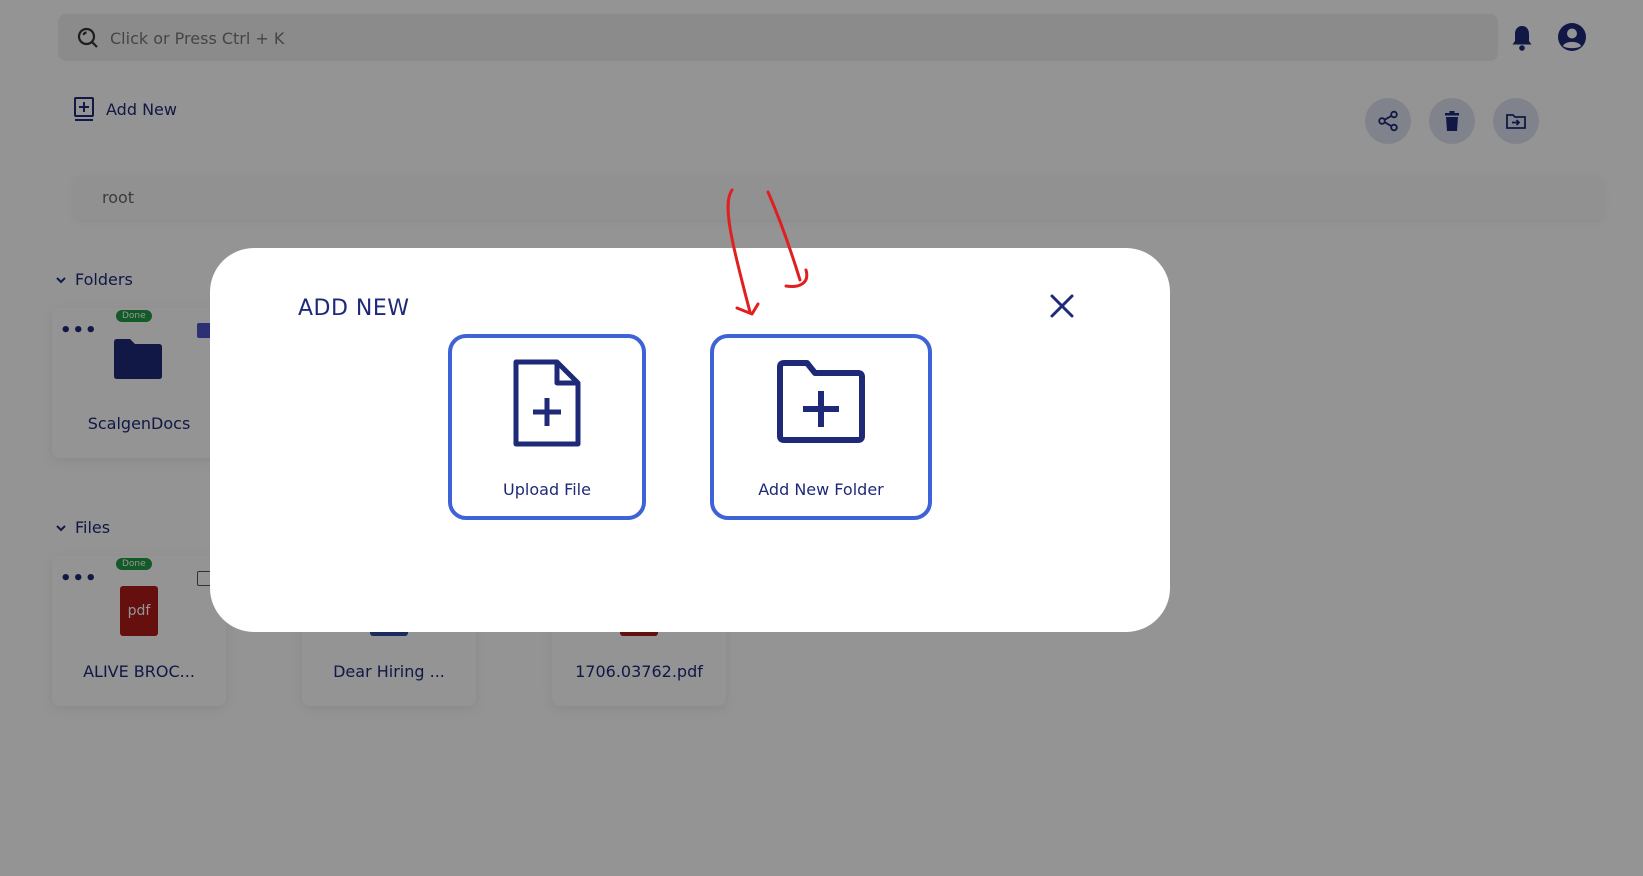  I want to click on close-icon, so click(1062, 306).